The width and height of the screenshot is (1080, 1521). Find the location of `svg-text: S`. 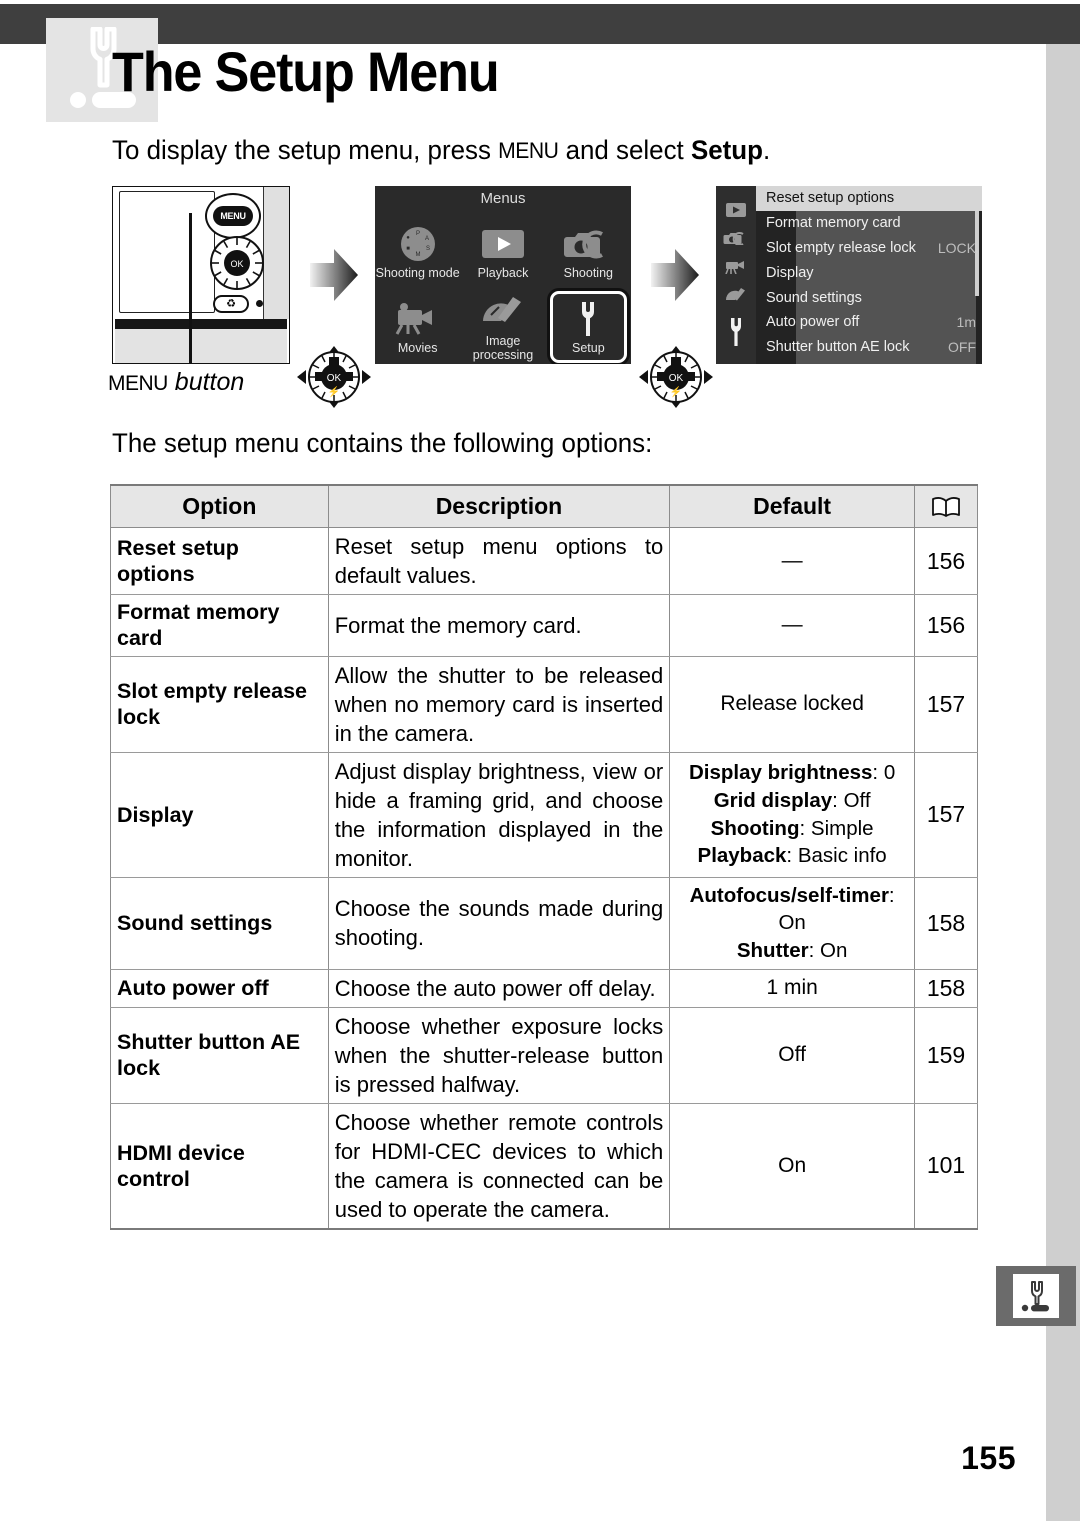

svg-text: S is located at coordinates (428, 249).